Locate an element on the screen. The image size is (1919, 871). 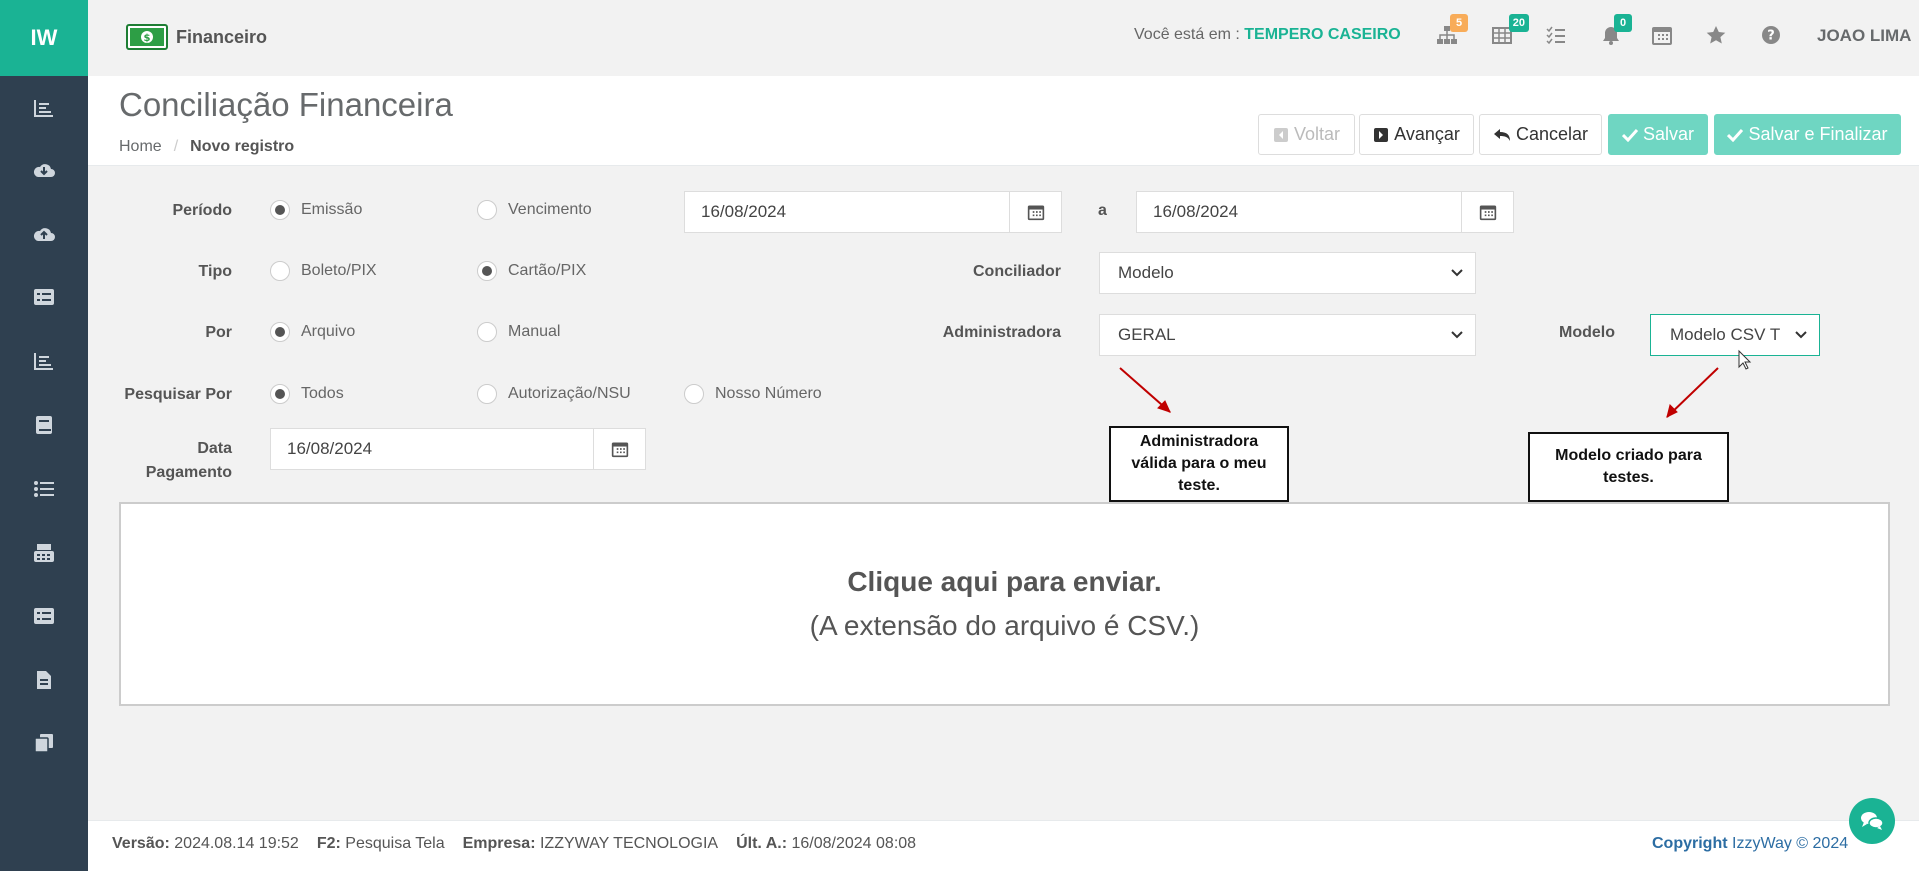
radio-todos: Todos is located at coordinates (307, 394).